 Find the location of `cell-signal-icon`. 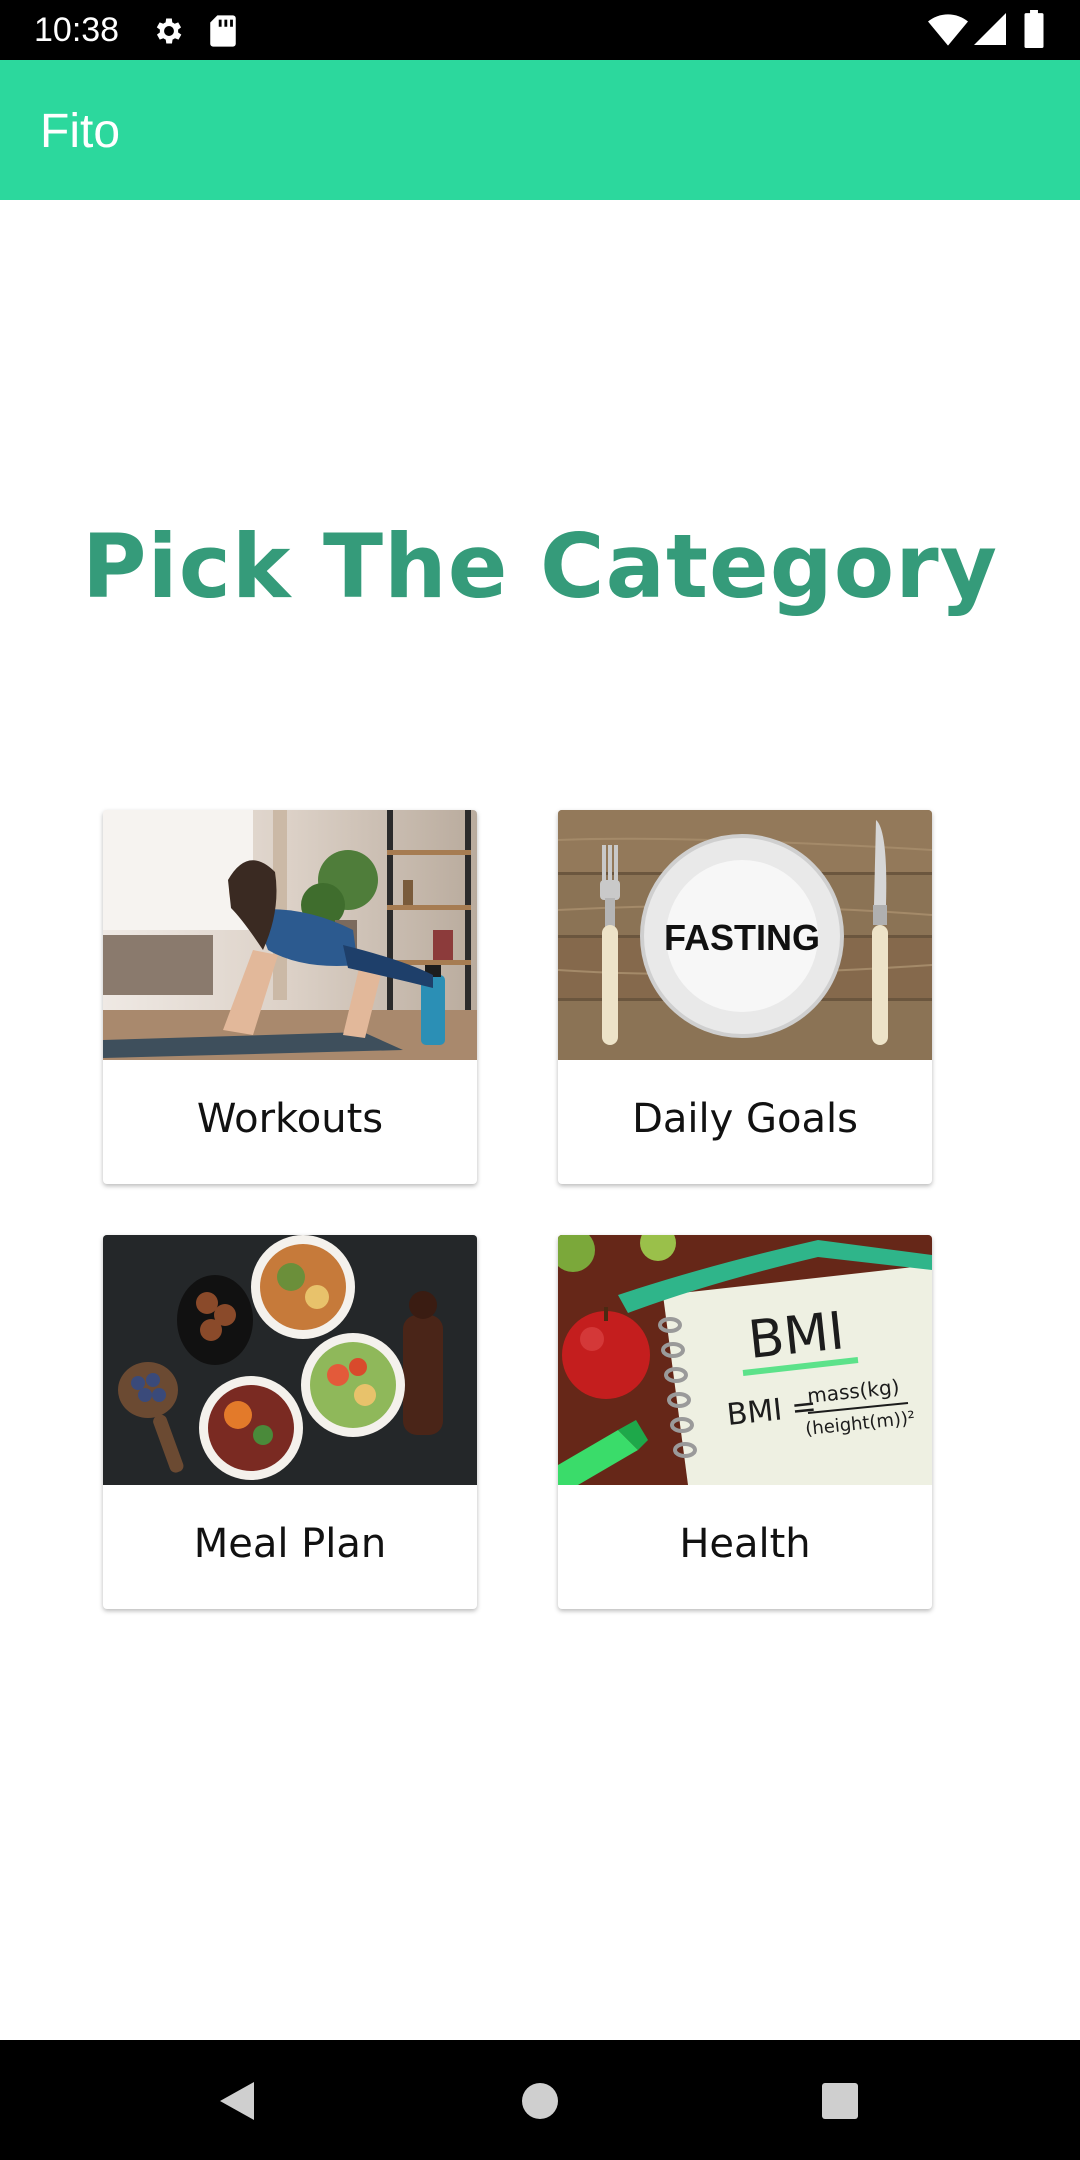

cell-signal-icon is located at coordinates (990, 31).